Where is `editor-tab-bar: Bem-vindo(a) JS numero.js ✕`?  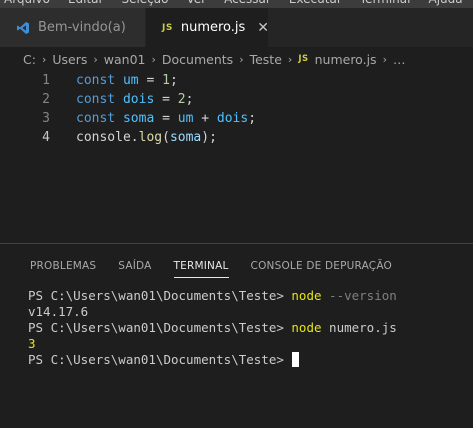 editor-tab-bar: Bem-vindo(a) JS numero.js ✕ is located at coordinates (236, 27).